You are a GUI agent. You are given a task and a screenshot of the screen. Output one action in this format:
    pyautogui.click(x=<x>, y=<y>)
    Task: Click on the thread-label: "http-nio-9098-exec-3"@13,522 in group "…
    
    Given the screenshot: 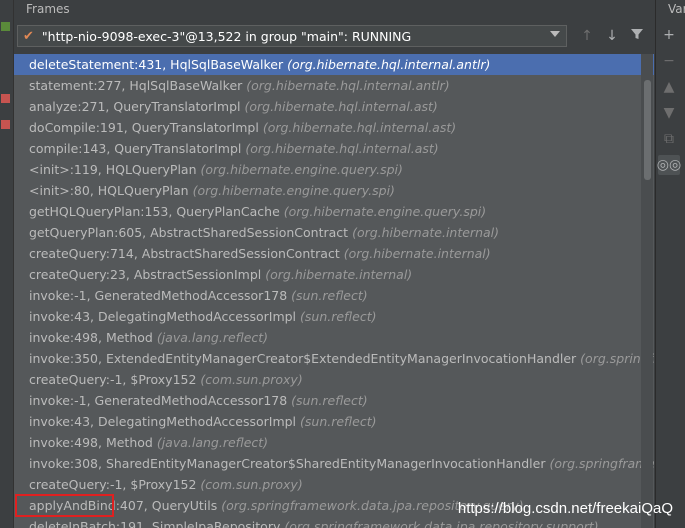 What is the action you would take?
    pyautogui.click(x=226, y=36)
    